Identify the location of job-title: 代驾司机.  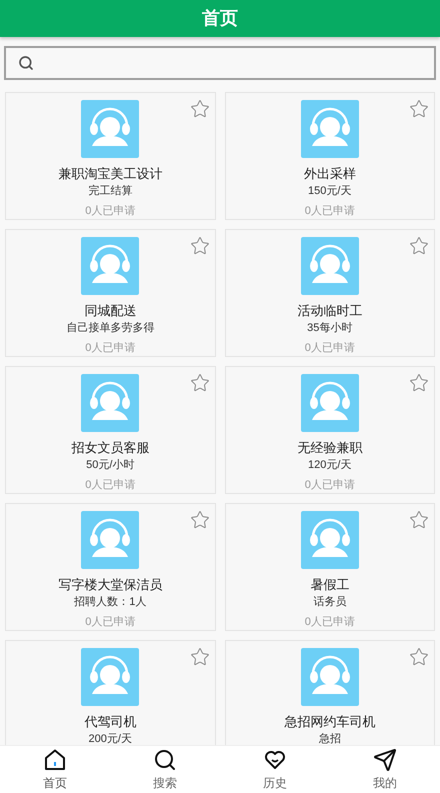
(110, 722).